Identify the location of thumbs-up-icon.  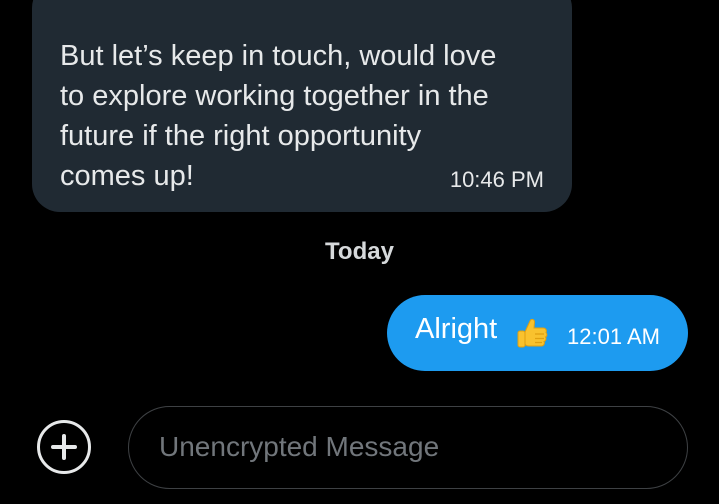
(533, 333).